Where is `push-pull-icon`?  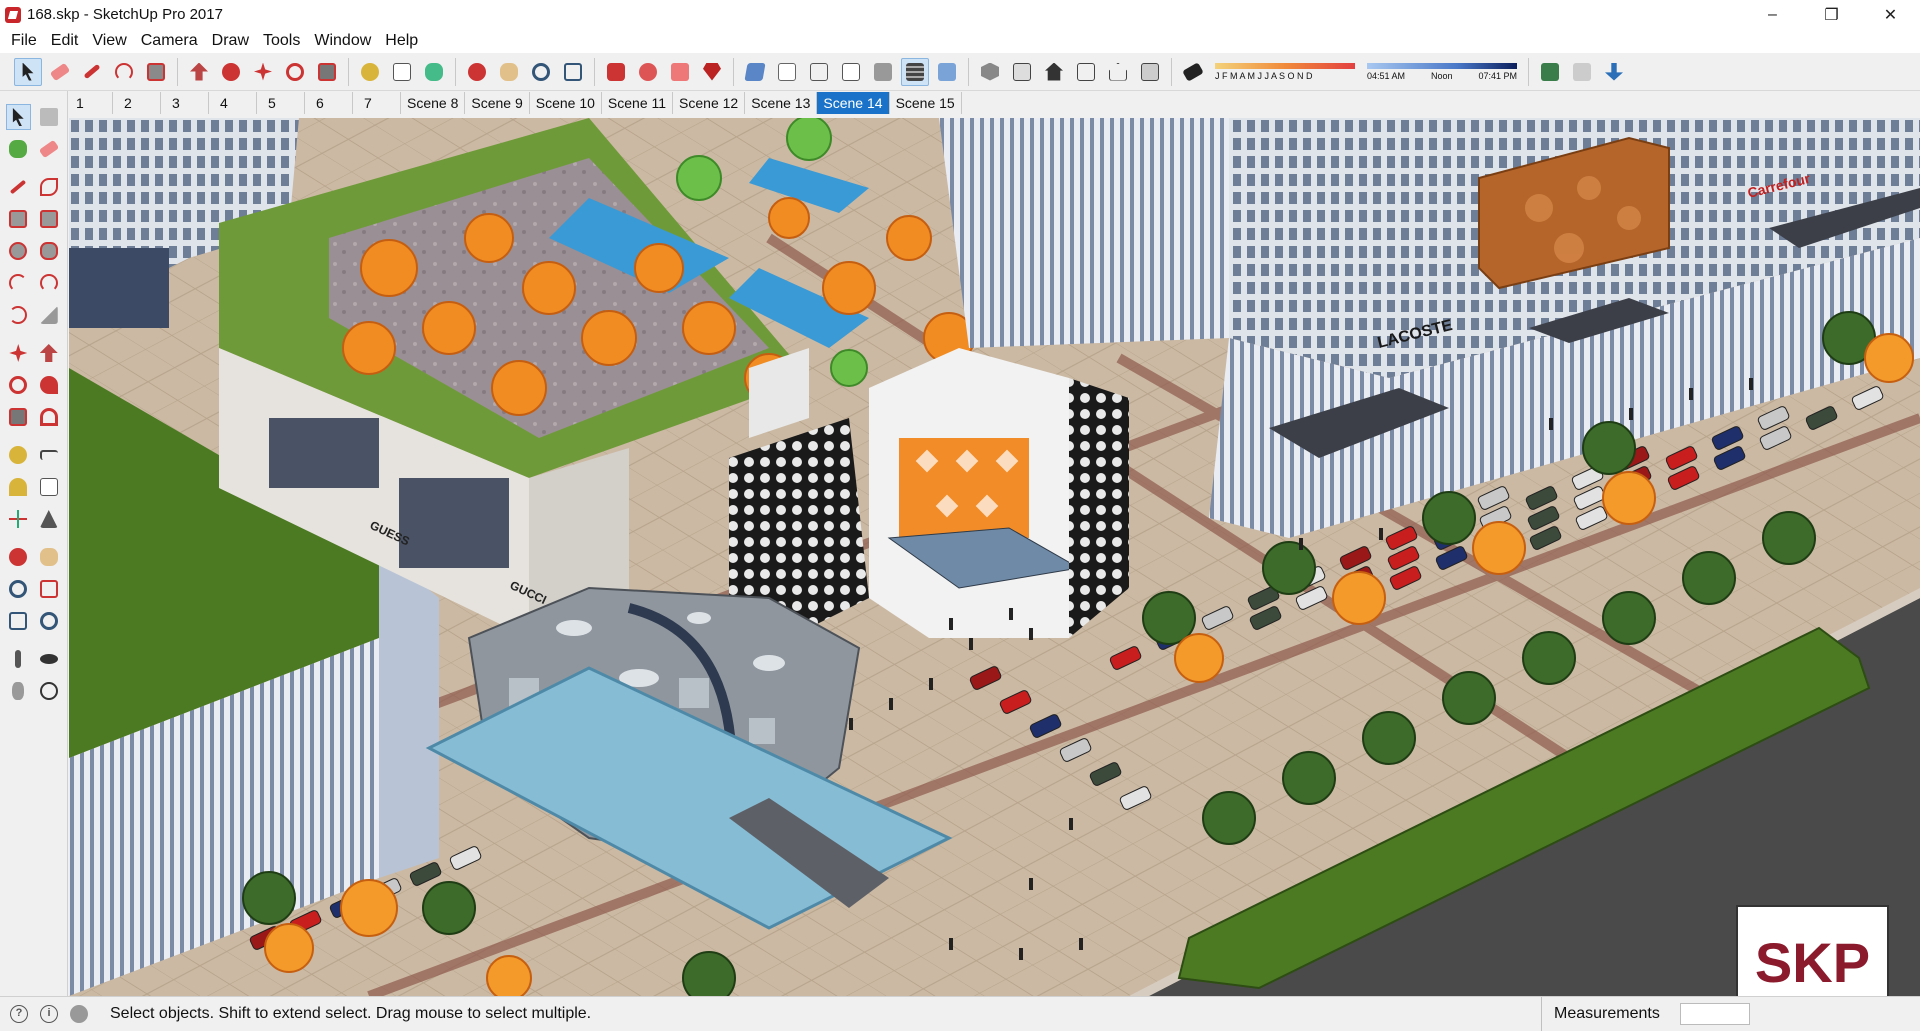 push-pull-icon is located at coordinates (49, 353).